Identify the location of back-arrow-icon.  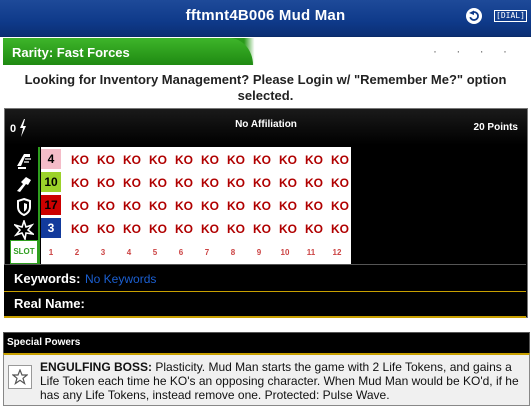
(474, 15).